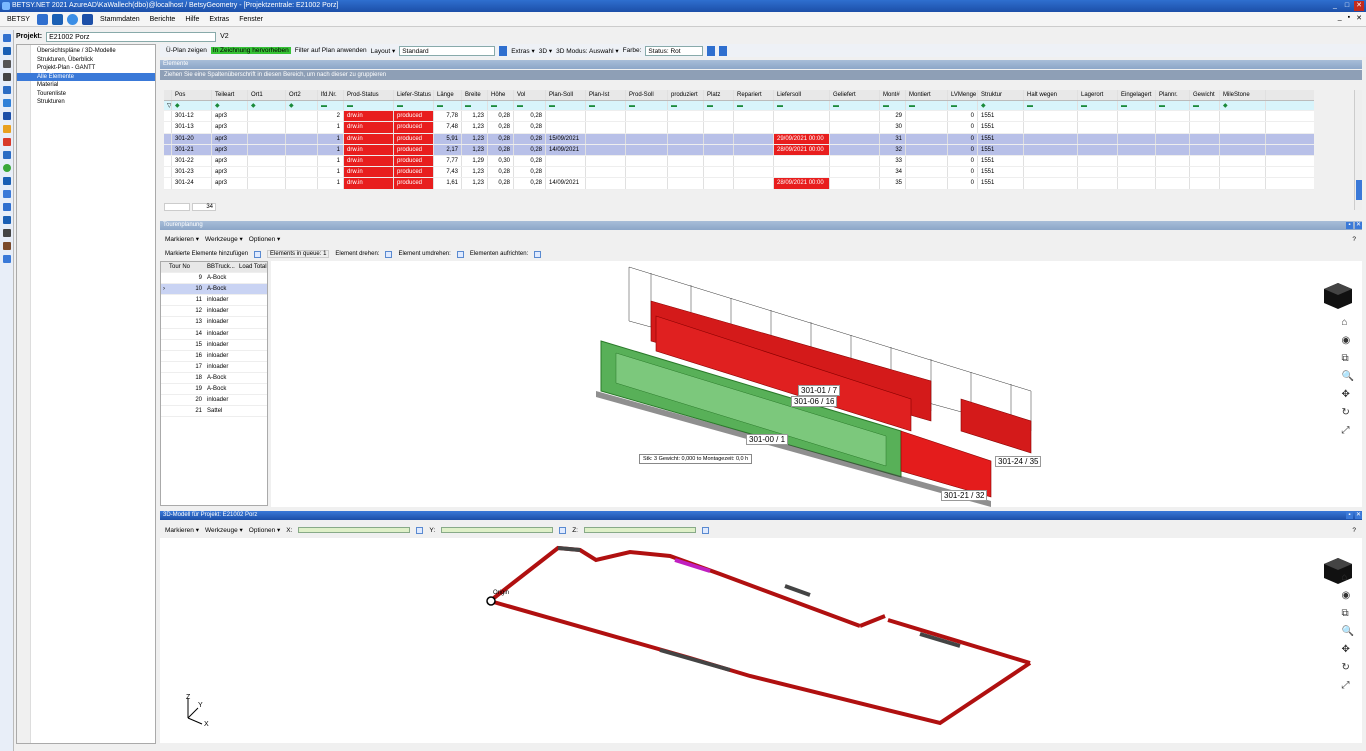 This screenshot has height=751, width=1366. I want to click on column-header: Prod-Status, so click(369, 95).